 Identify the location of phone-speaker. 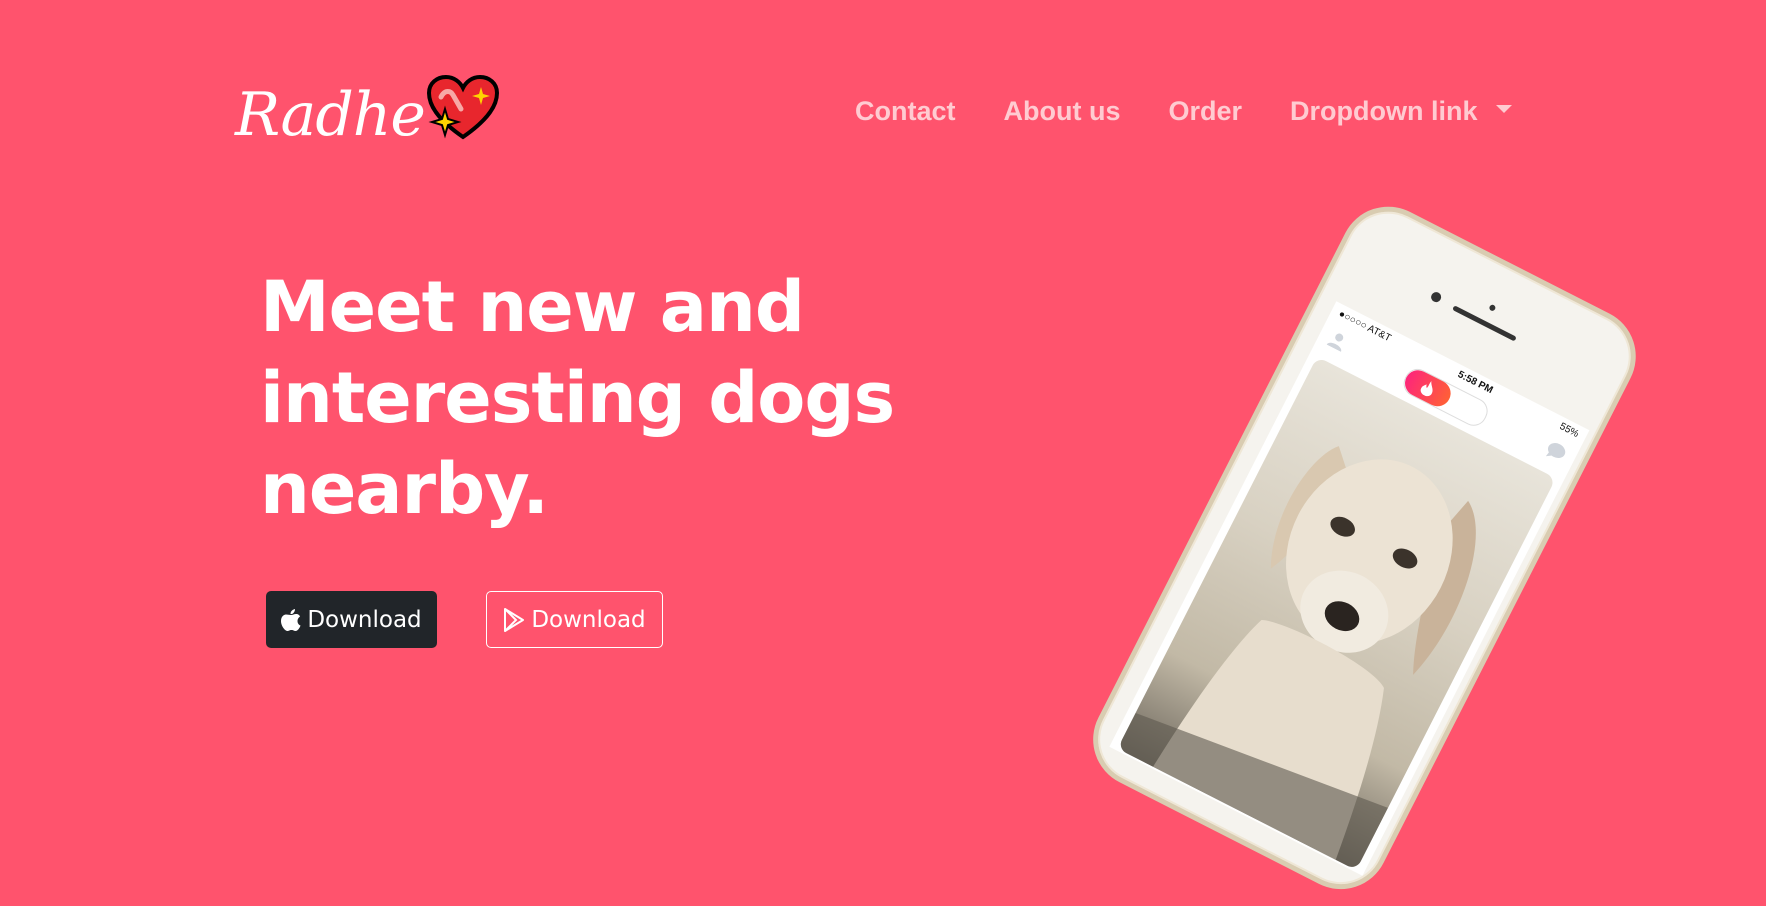
(1484, 323).